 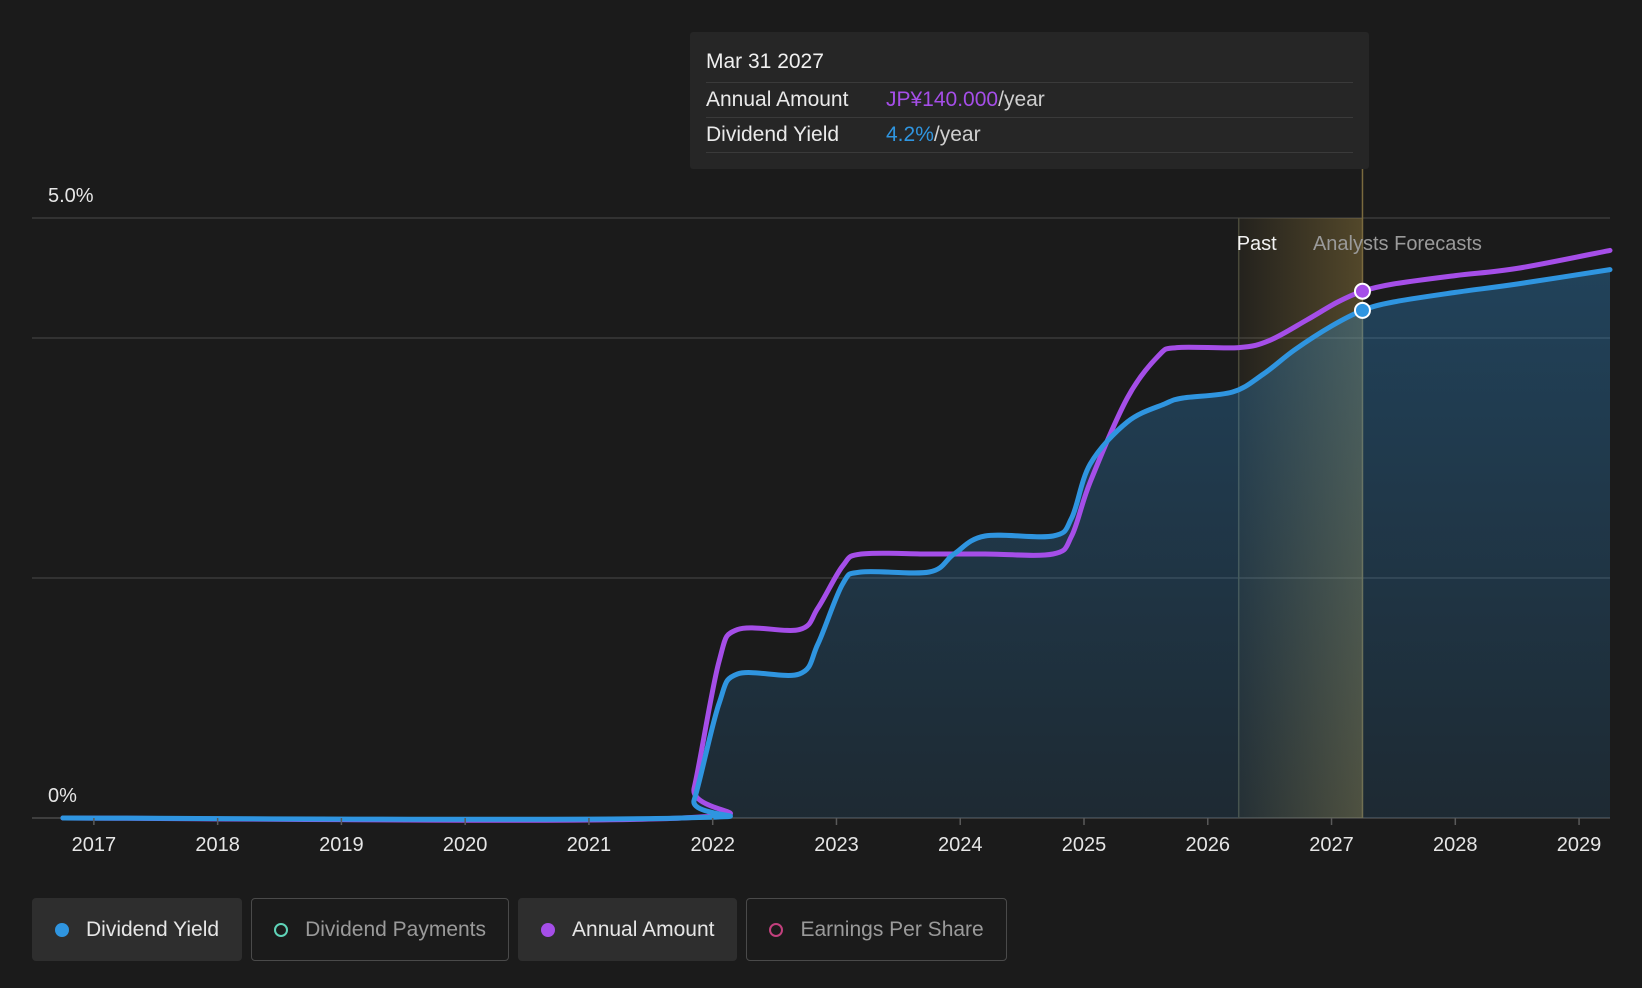 I want to click on legend-label: Dividend Yield, so click(x=153, y=929).